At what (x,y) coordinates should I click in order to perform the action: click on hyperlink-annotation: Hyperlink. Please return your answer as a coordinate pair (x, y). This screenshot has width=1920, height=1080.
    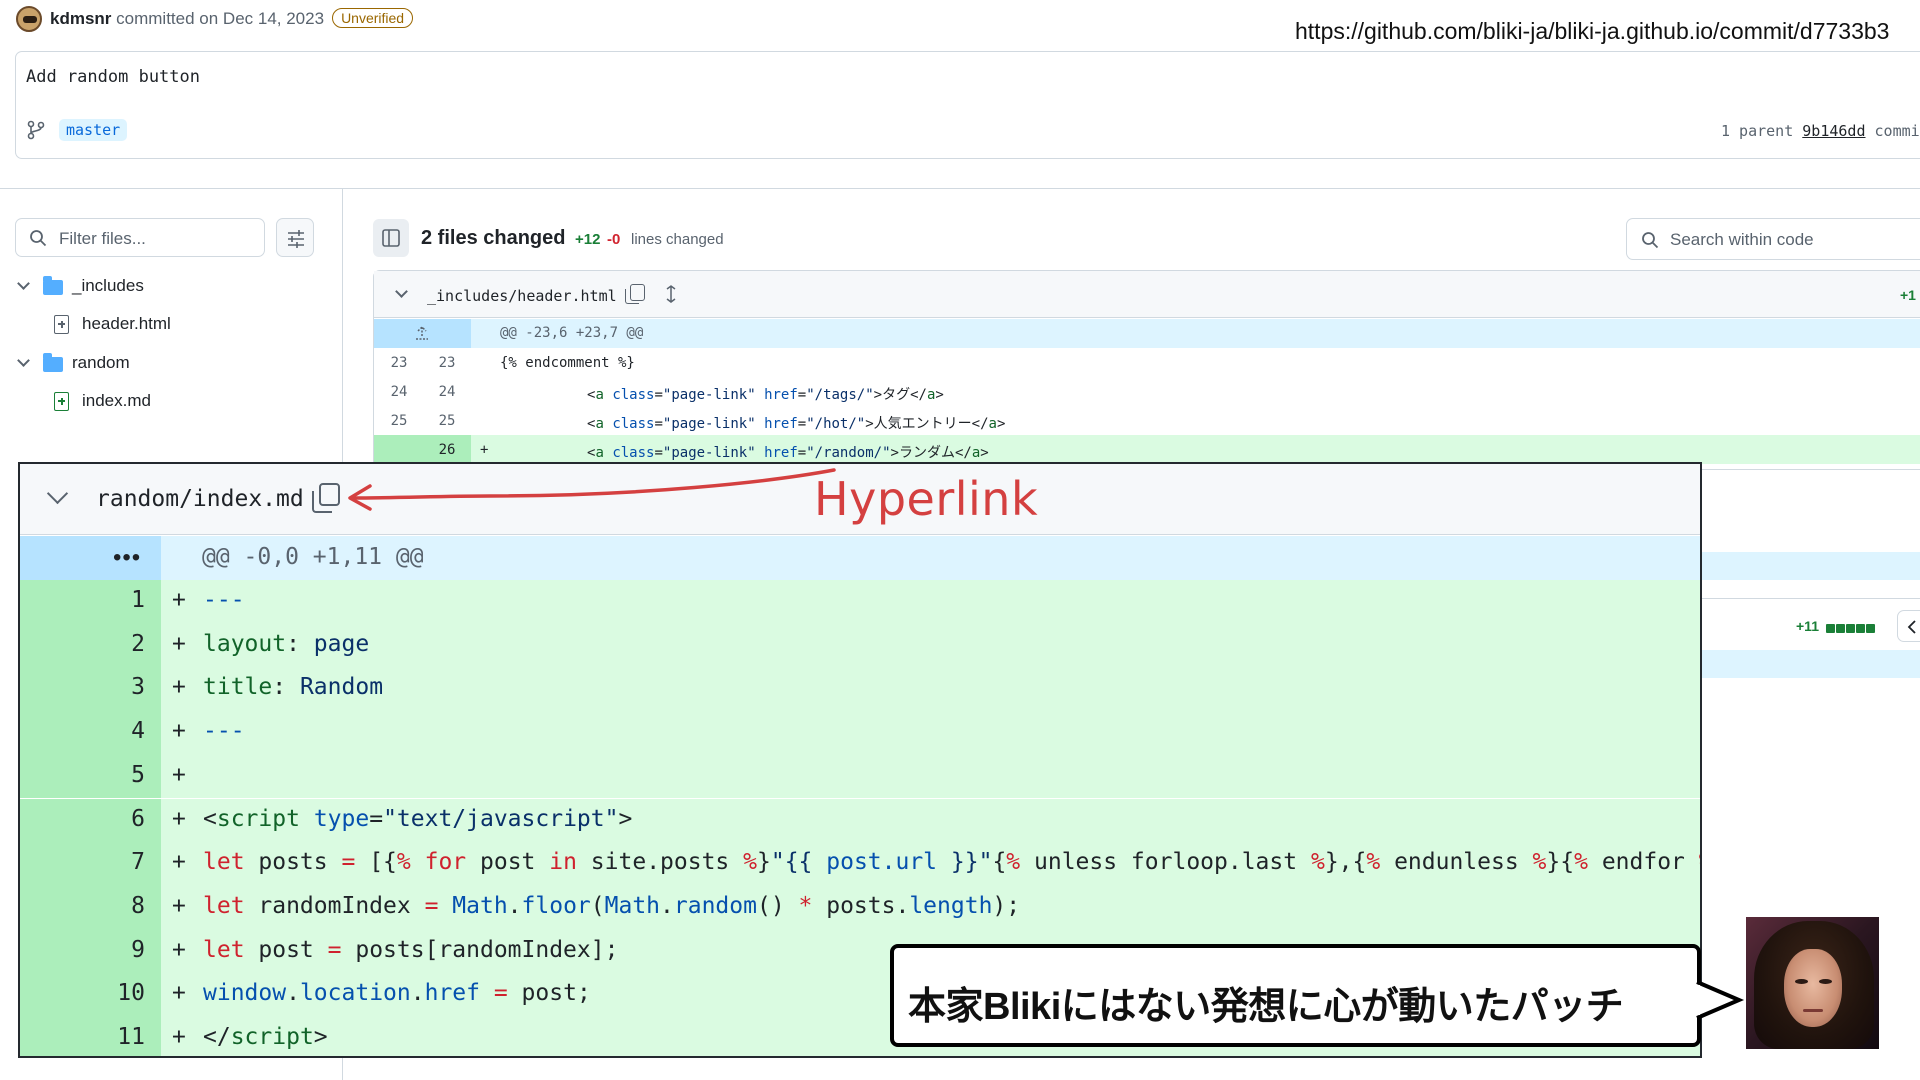
    Looking at the image, I should click on (926, 499).